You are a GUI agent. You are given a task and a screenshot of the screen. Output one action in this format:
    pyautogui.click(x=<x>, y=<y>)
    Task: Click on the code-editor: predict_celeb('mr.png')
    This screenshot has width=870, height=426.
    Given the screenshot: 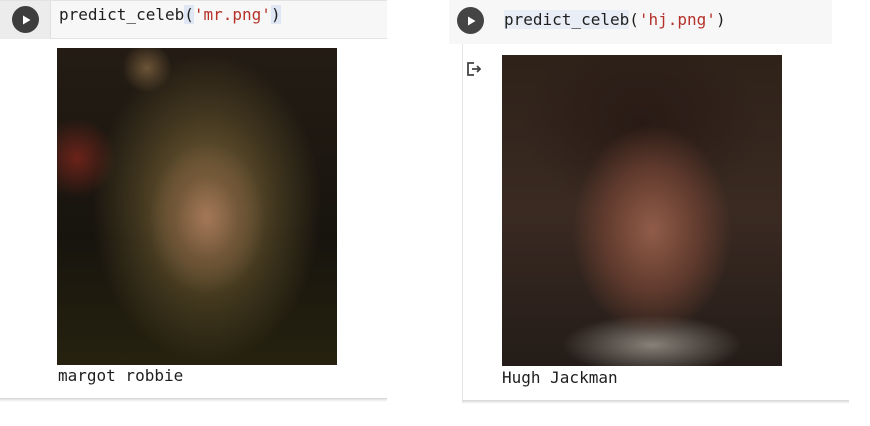 What is the action you would take?
    pyautogui.click(x=193, y=19)
    